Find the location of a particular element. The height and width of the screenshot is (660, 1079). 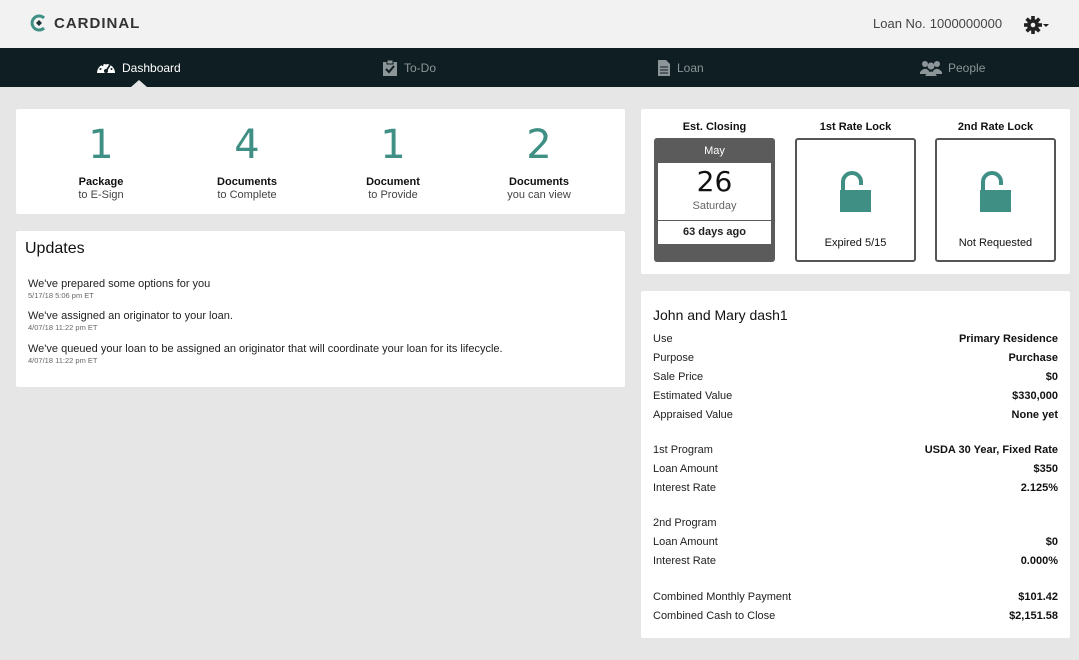

stat-subtitle: you can view is located at coordinates (539, 195).